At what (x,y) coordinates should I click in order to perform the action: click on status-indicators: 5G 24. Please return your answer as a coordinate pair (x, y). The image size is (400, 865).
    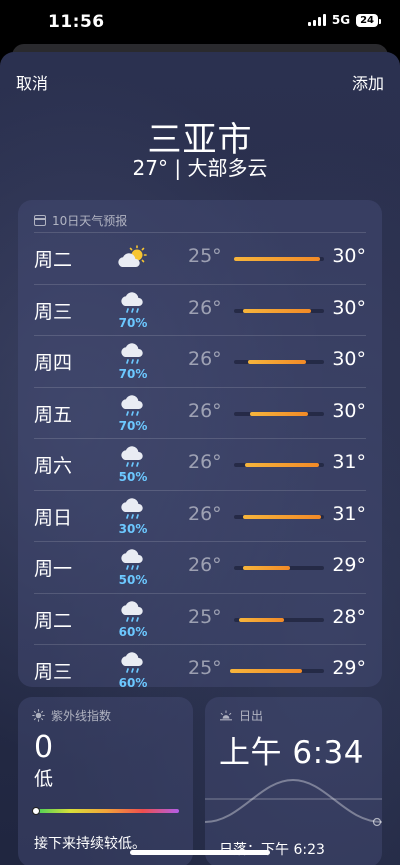
    Looking at the image, I should click on (344, 20).